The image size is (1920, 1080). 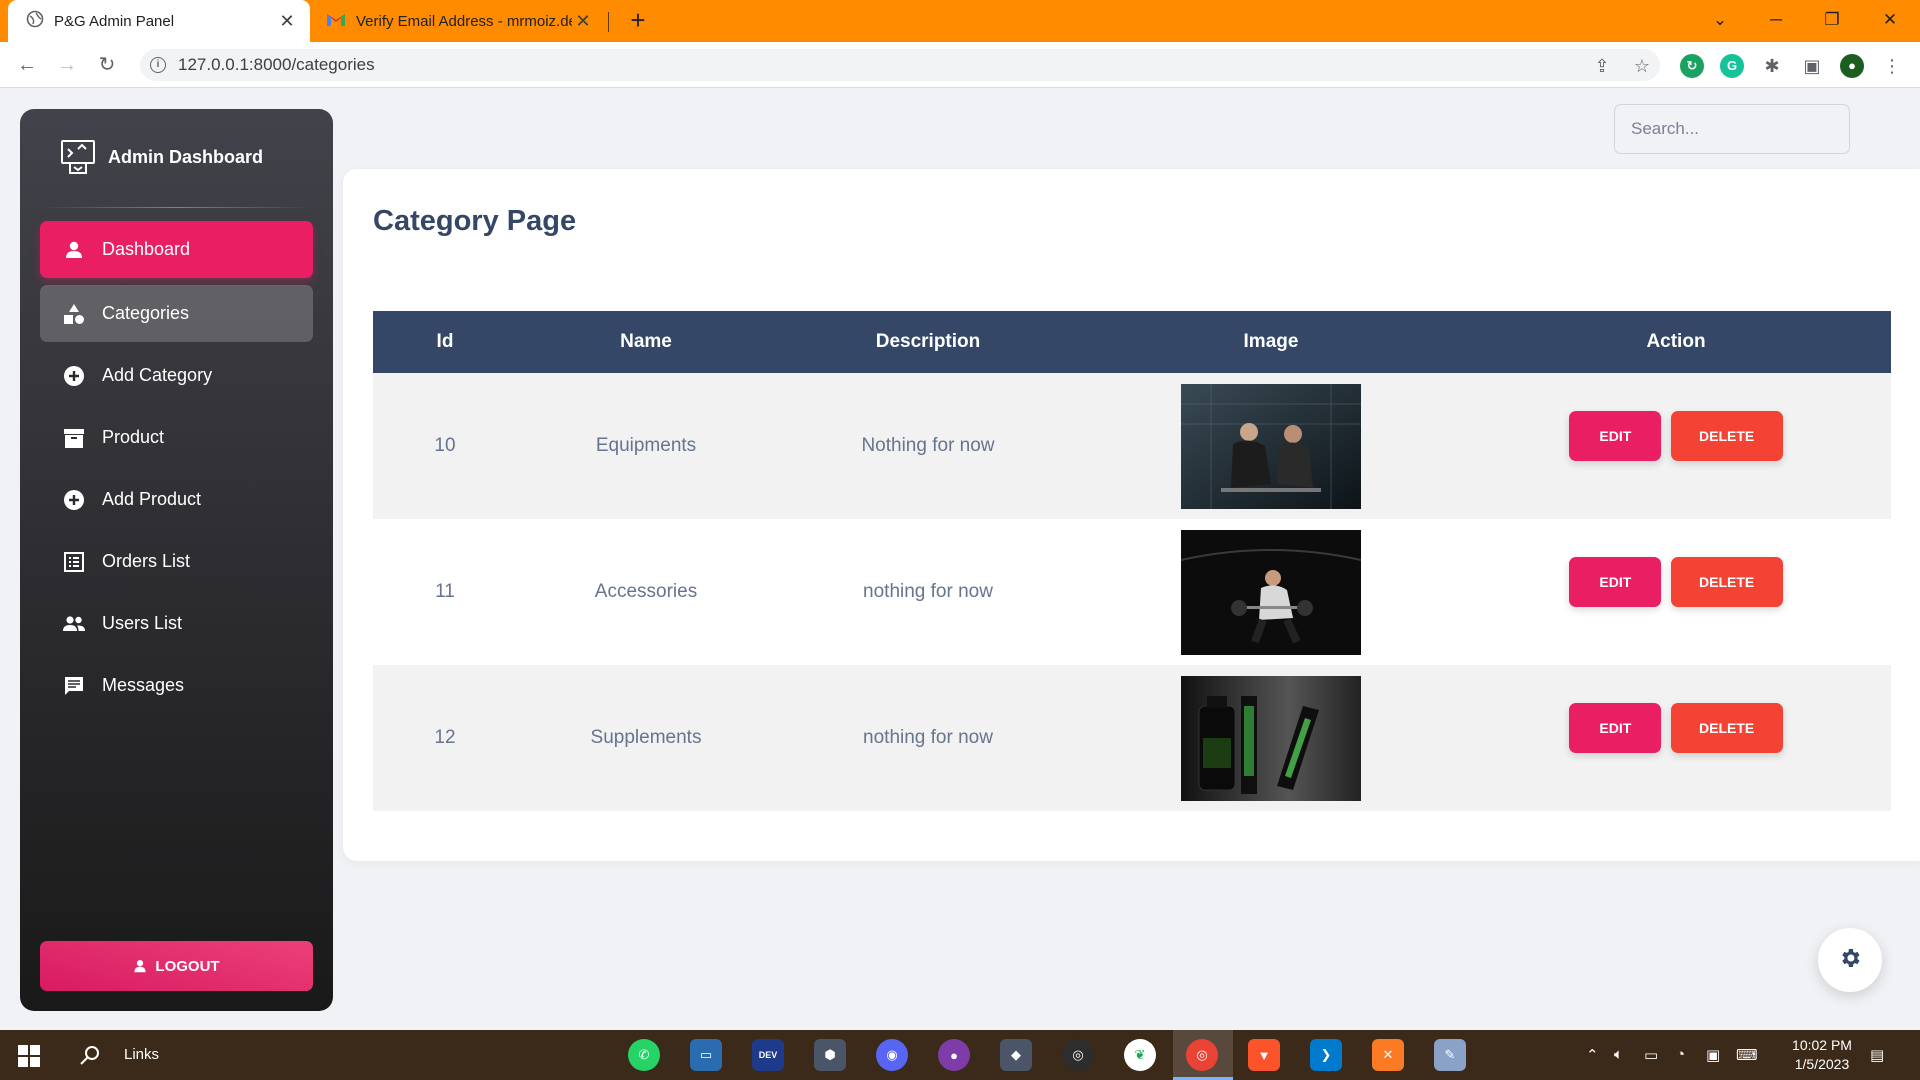 What do you see at coordinates (768, 1055) in the screenshot?
I see `dev-app-icon: DEV` at bounding box center [768, 1055].